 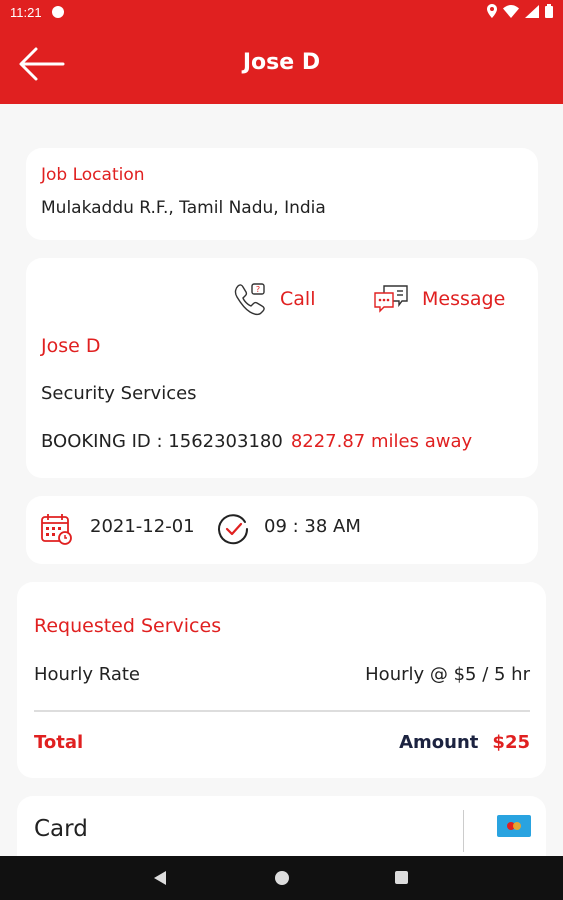 I want to click on app-bar: Jose D, so click(x=281, y=64).